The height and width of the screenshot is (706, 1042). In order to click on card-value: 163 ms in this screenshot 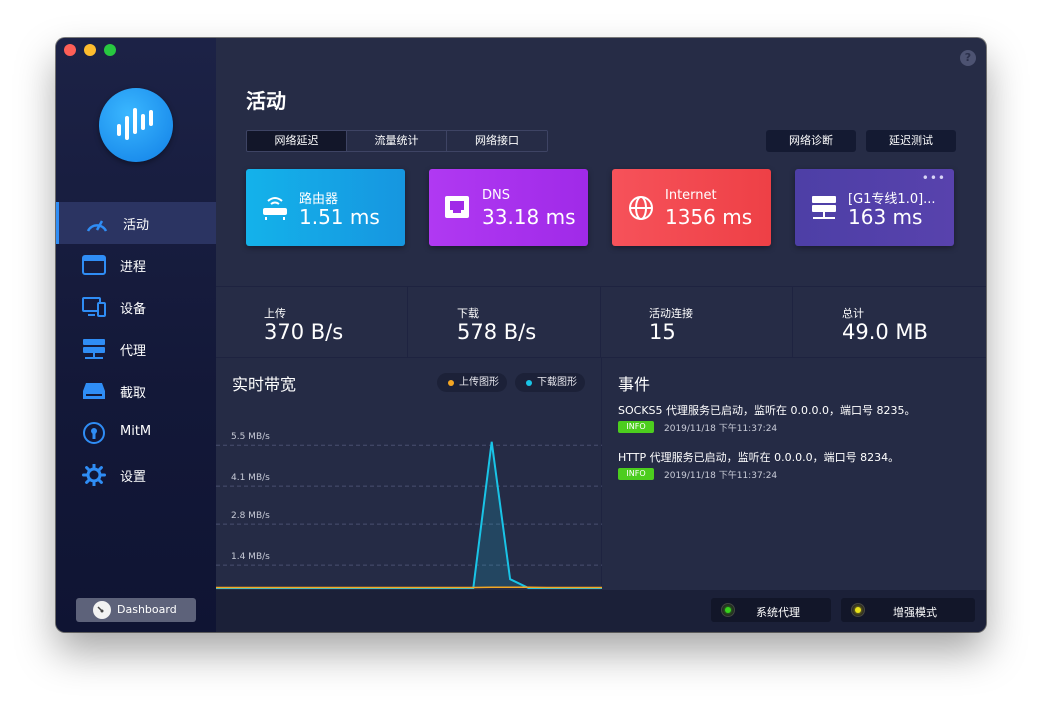, I will do `click(885, 217)`.